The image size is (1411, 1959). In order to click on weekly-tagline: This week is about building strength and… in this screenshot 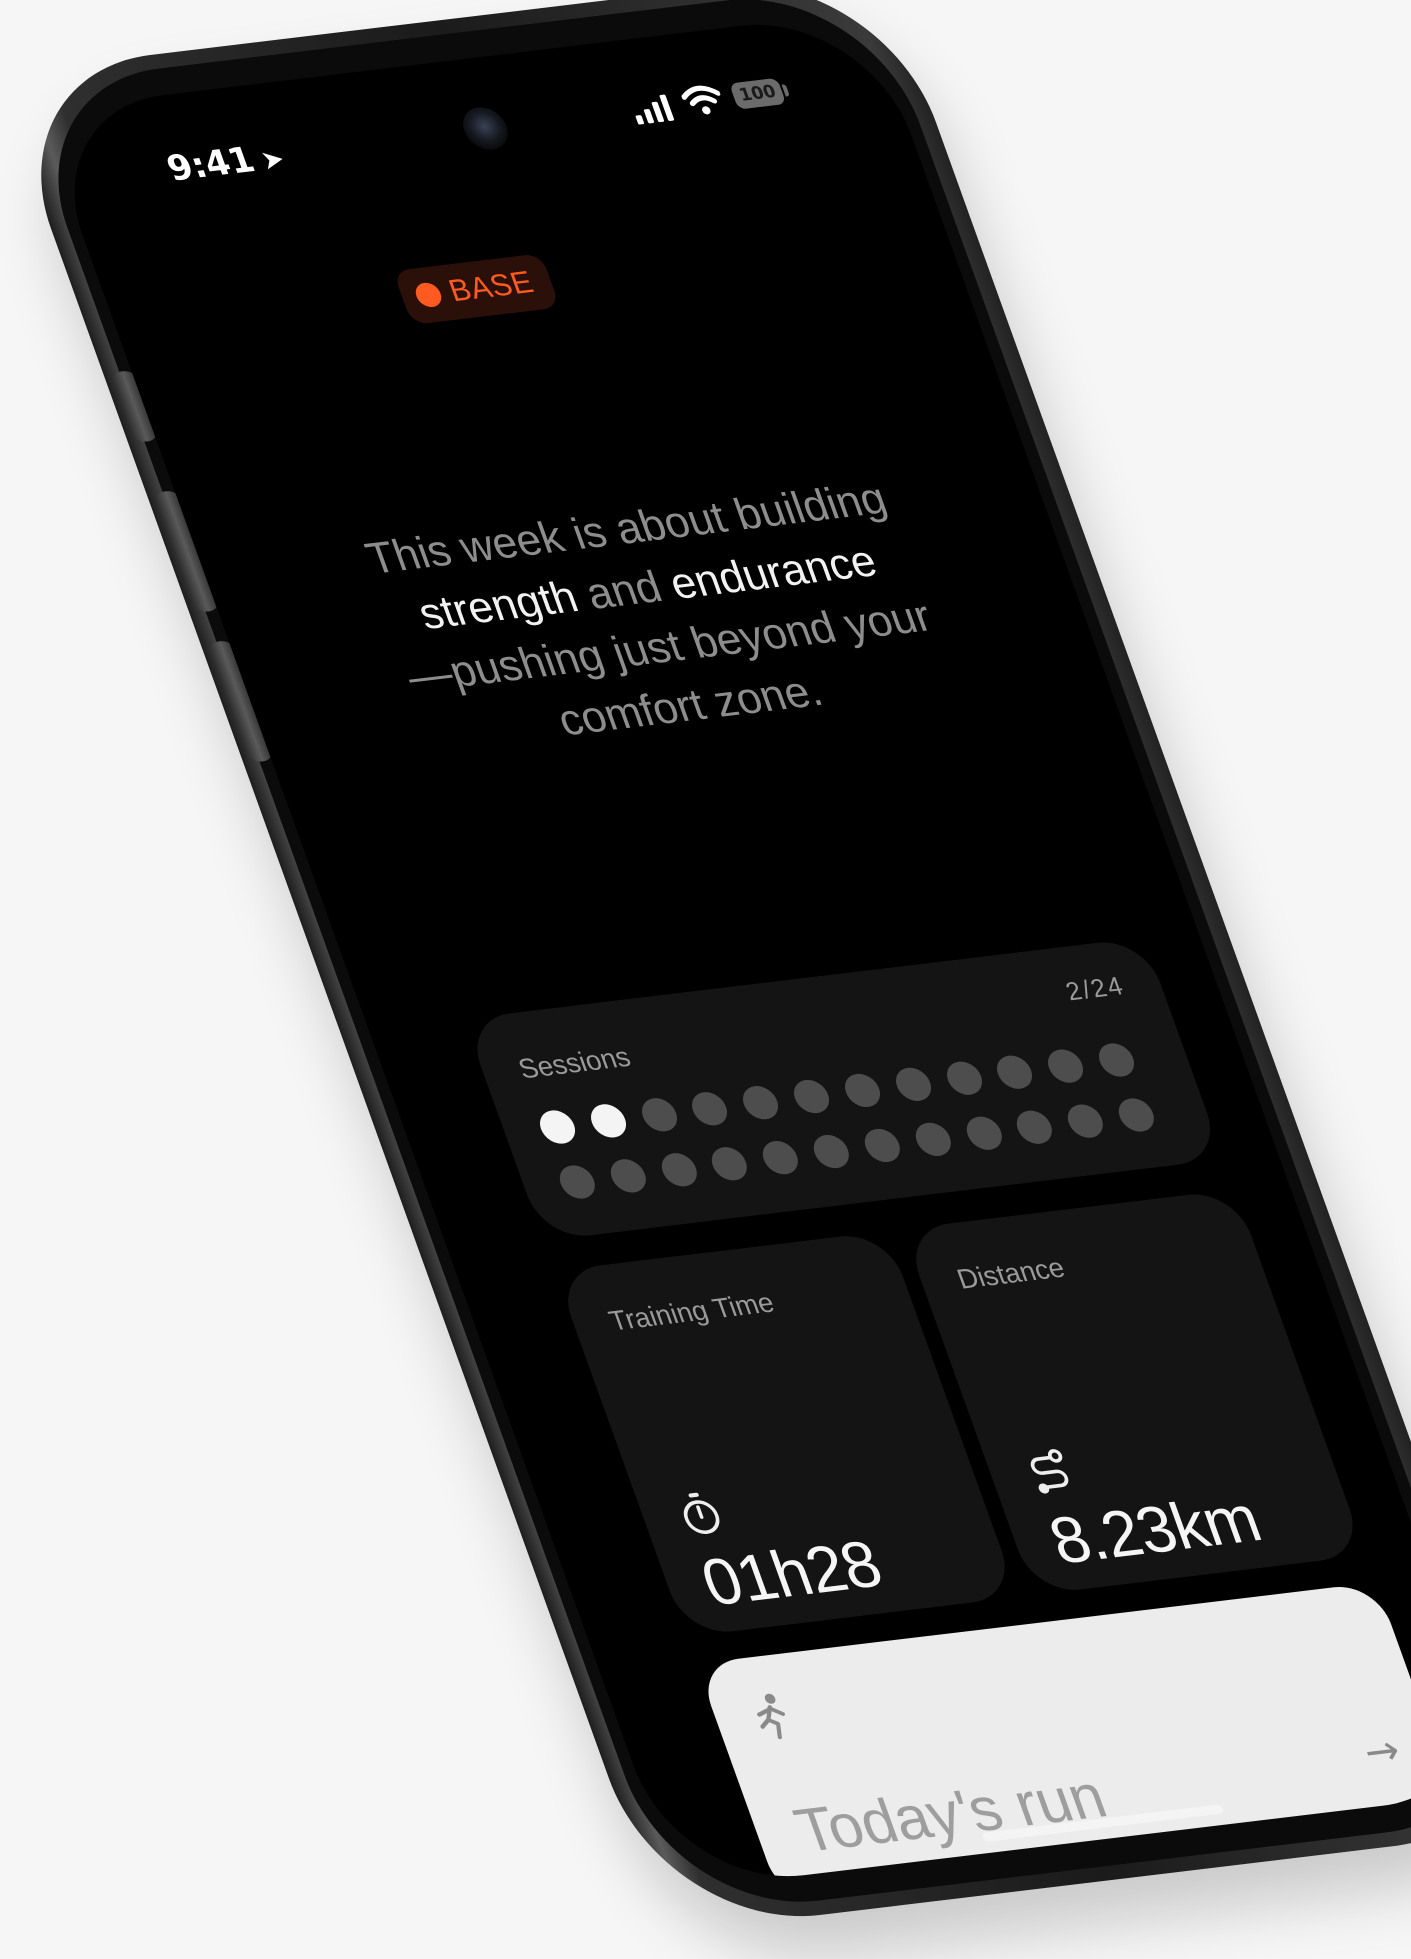, I will do `click(658, 618)`.